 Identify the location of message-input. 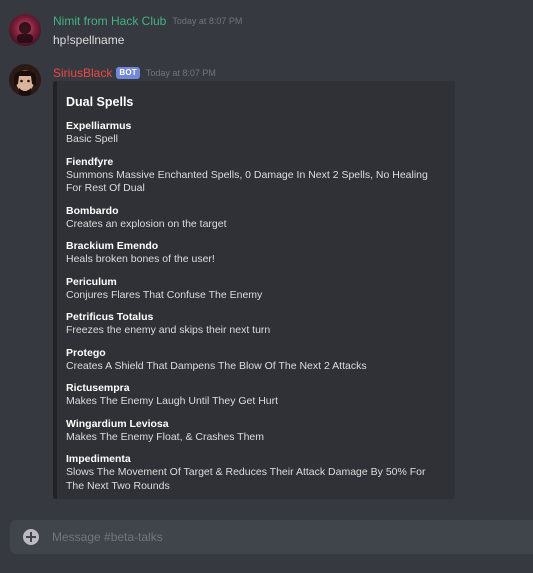
(272, 537).